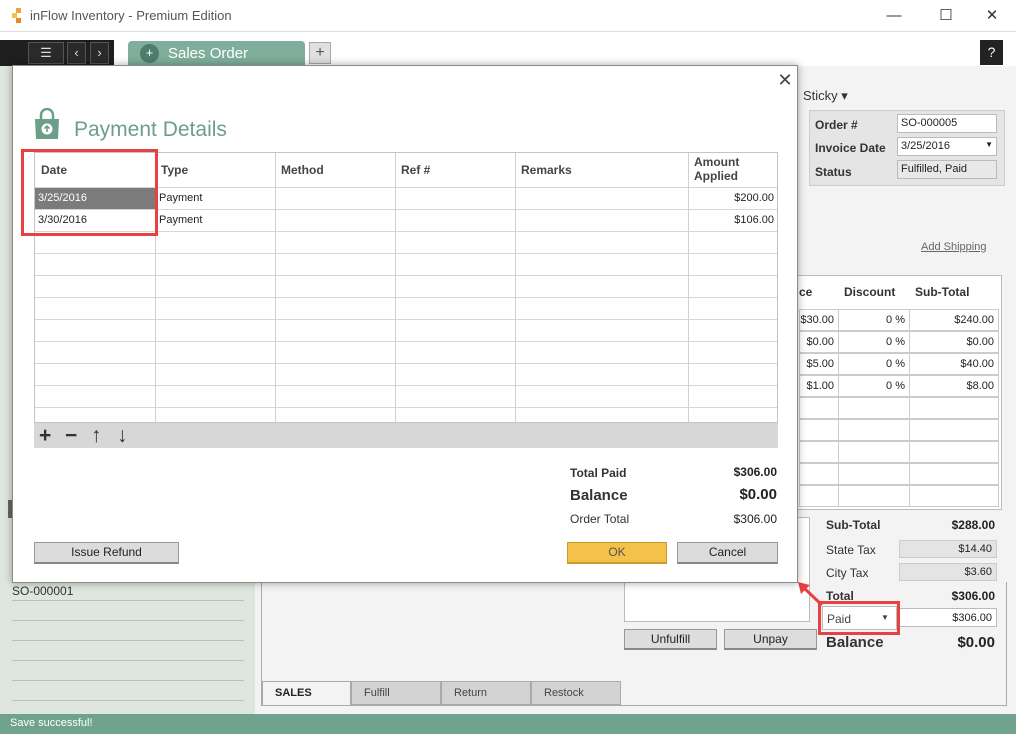 Image resolution: width=1016 pixels, height=734 pixels. Describe the element at coordinates (851, 550) in the screenshot. I see `state-tax-label: State Tax` at that location.